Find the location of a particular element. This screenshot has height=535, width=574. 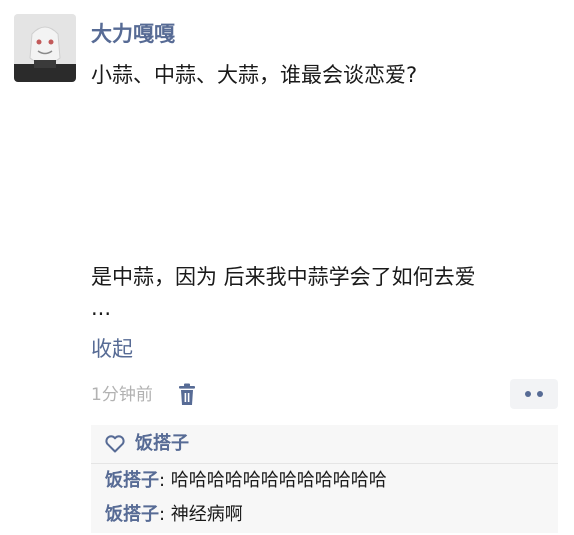

comment-text: 哈哈哈哈哈哈哈哈哈哈哈哈 is located at coordinates (278, 480).